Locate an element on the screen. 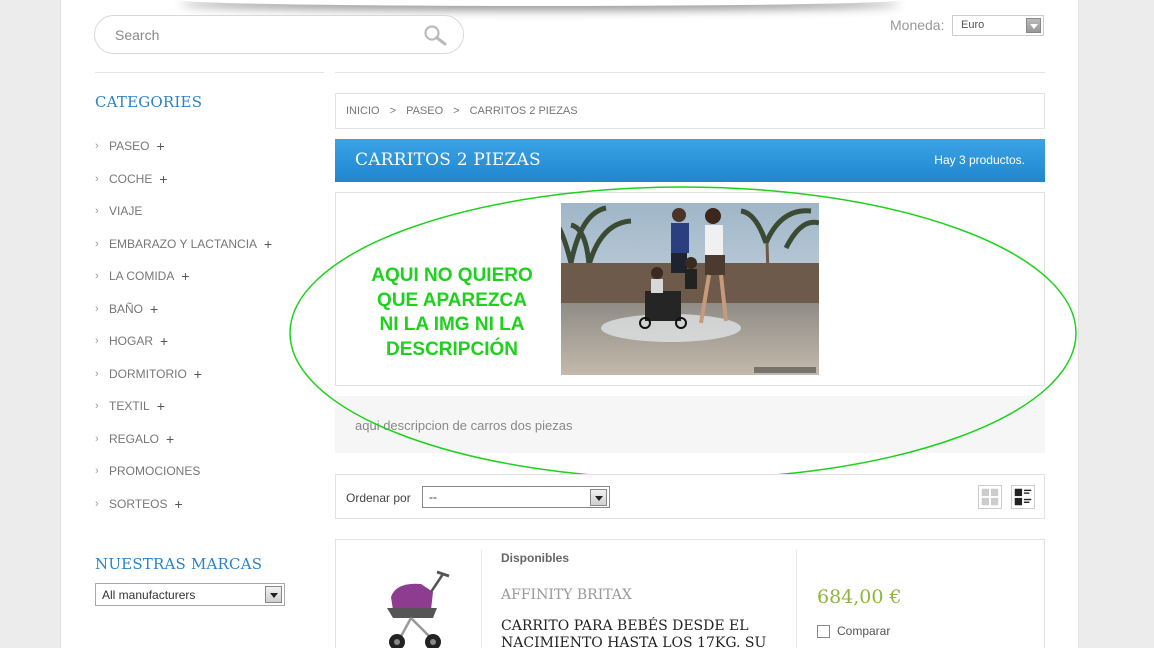 This screenshot has height=648, width=1154. category-label: SORTEOS is located at coordinates (138, 504).